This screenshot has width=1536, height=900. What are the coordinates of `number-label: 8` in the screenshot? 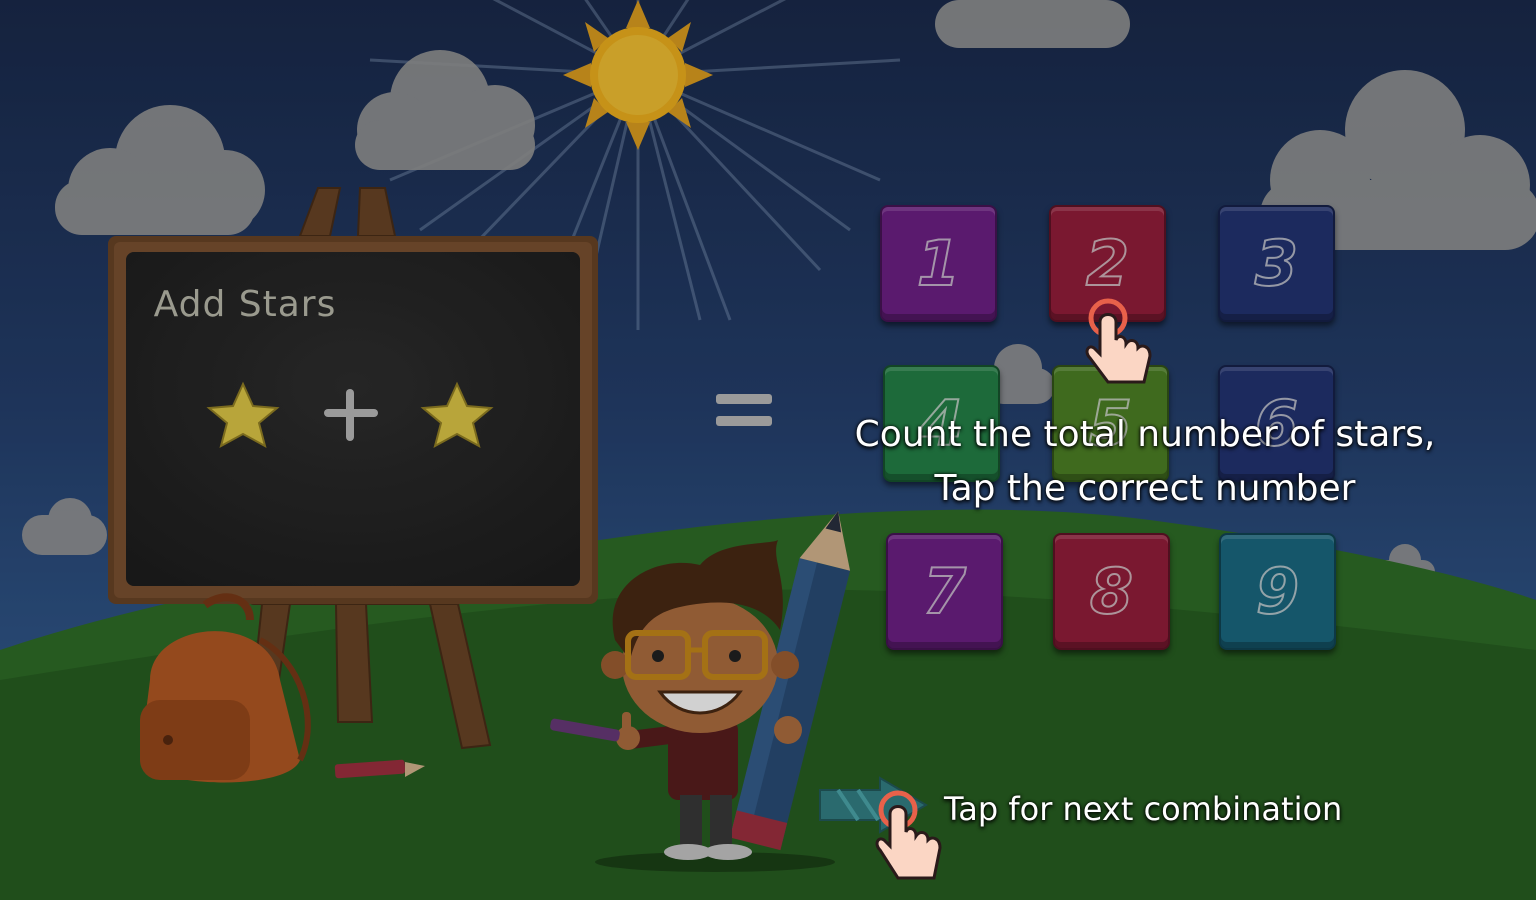 It's located at (1111, 591).